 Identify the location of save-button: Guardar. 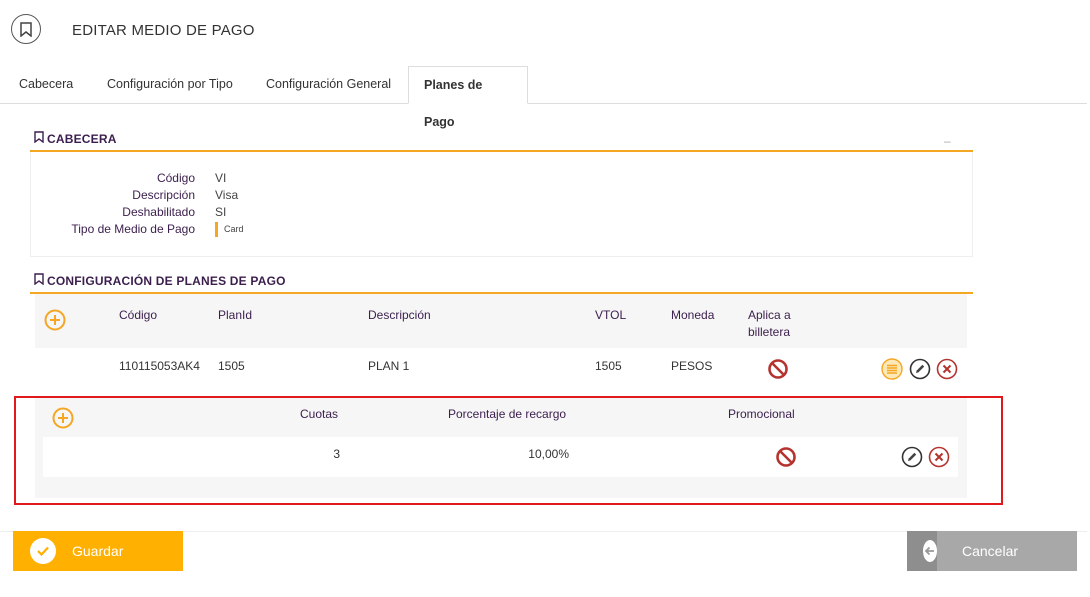
(98, 551).